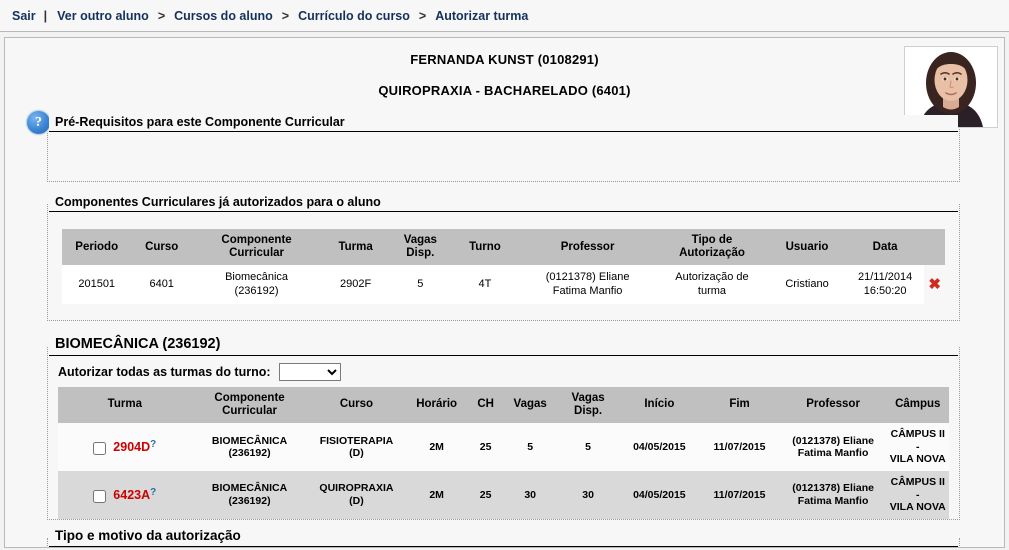 The image size is (1009, 550). Describe the element at coordinates (309, 371) in the screenshot. I see `turno-select` at that location.